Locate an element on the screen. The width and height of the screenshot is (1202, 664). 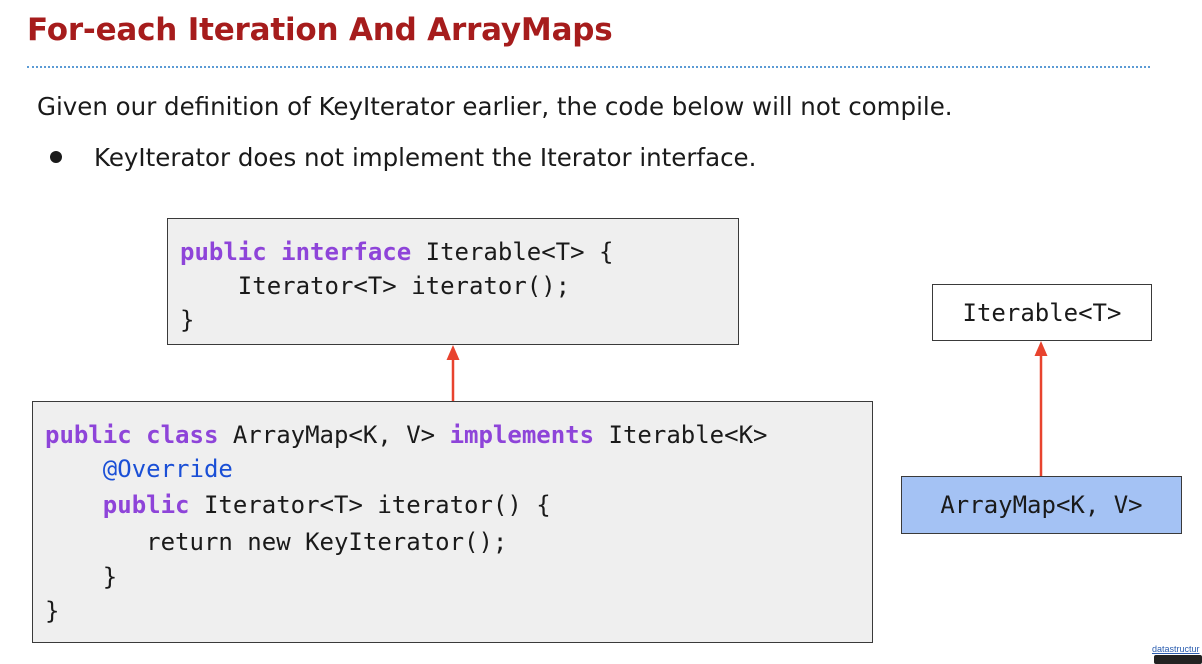
code-keyword: public class is located at coordinates (132, 435).